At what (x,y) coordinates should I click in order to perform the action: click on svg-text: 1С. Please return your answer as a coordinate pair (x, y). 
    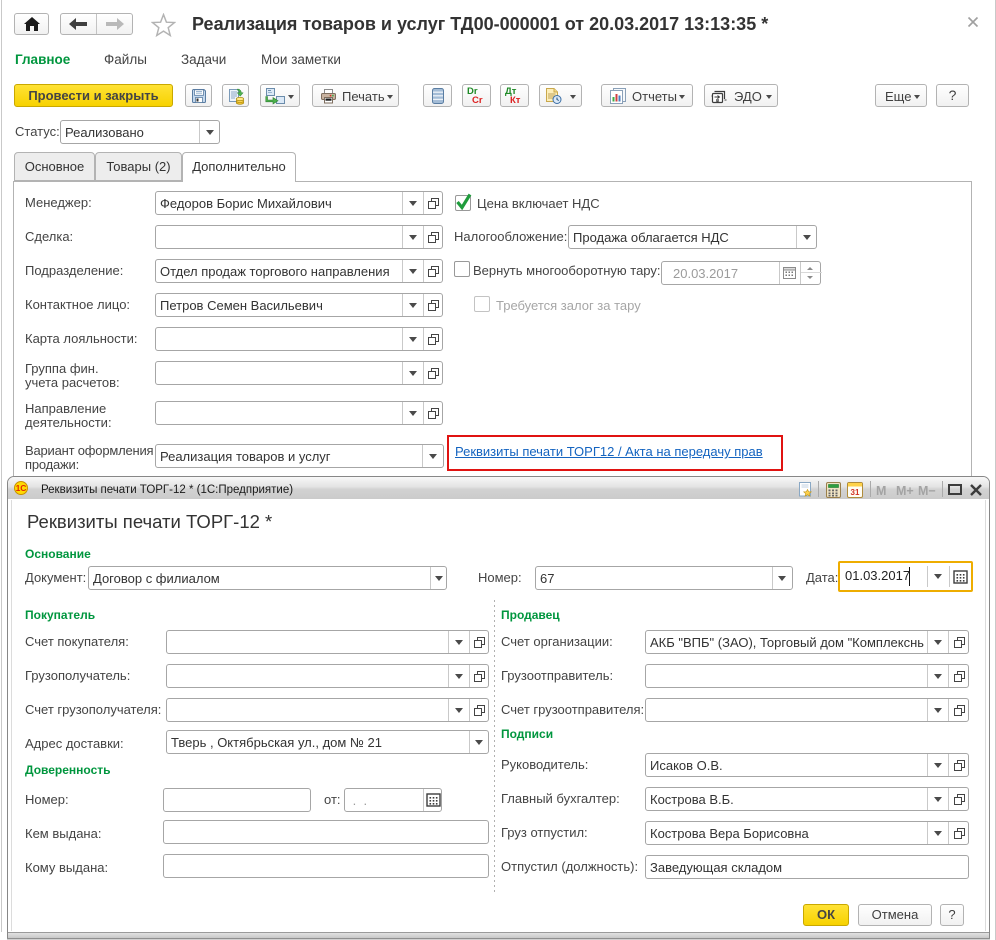
    Looking at the image, I should click on (21, 488).